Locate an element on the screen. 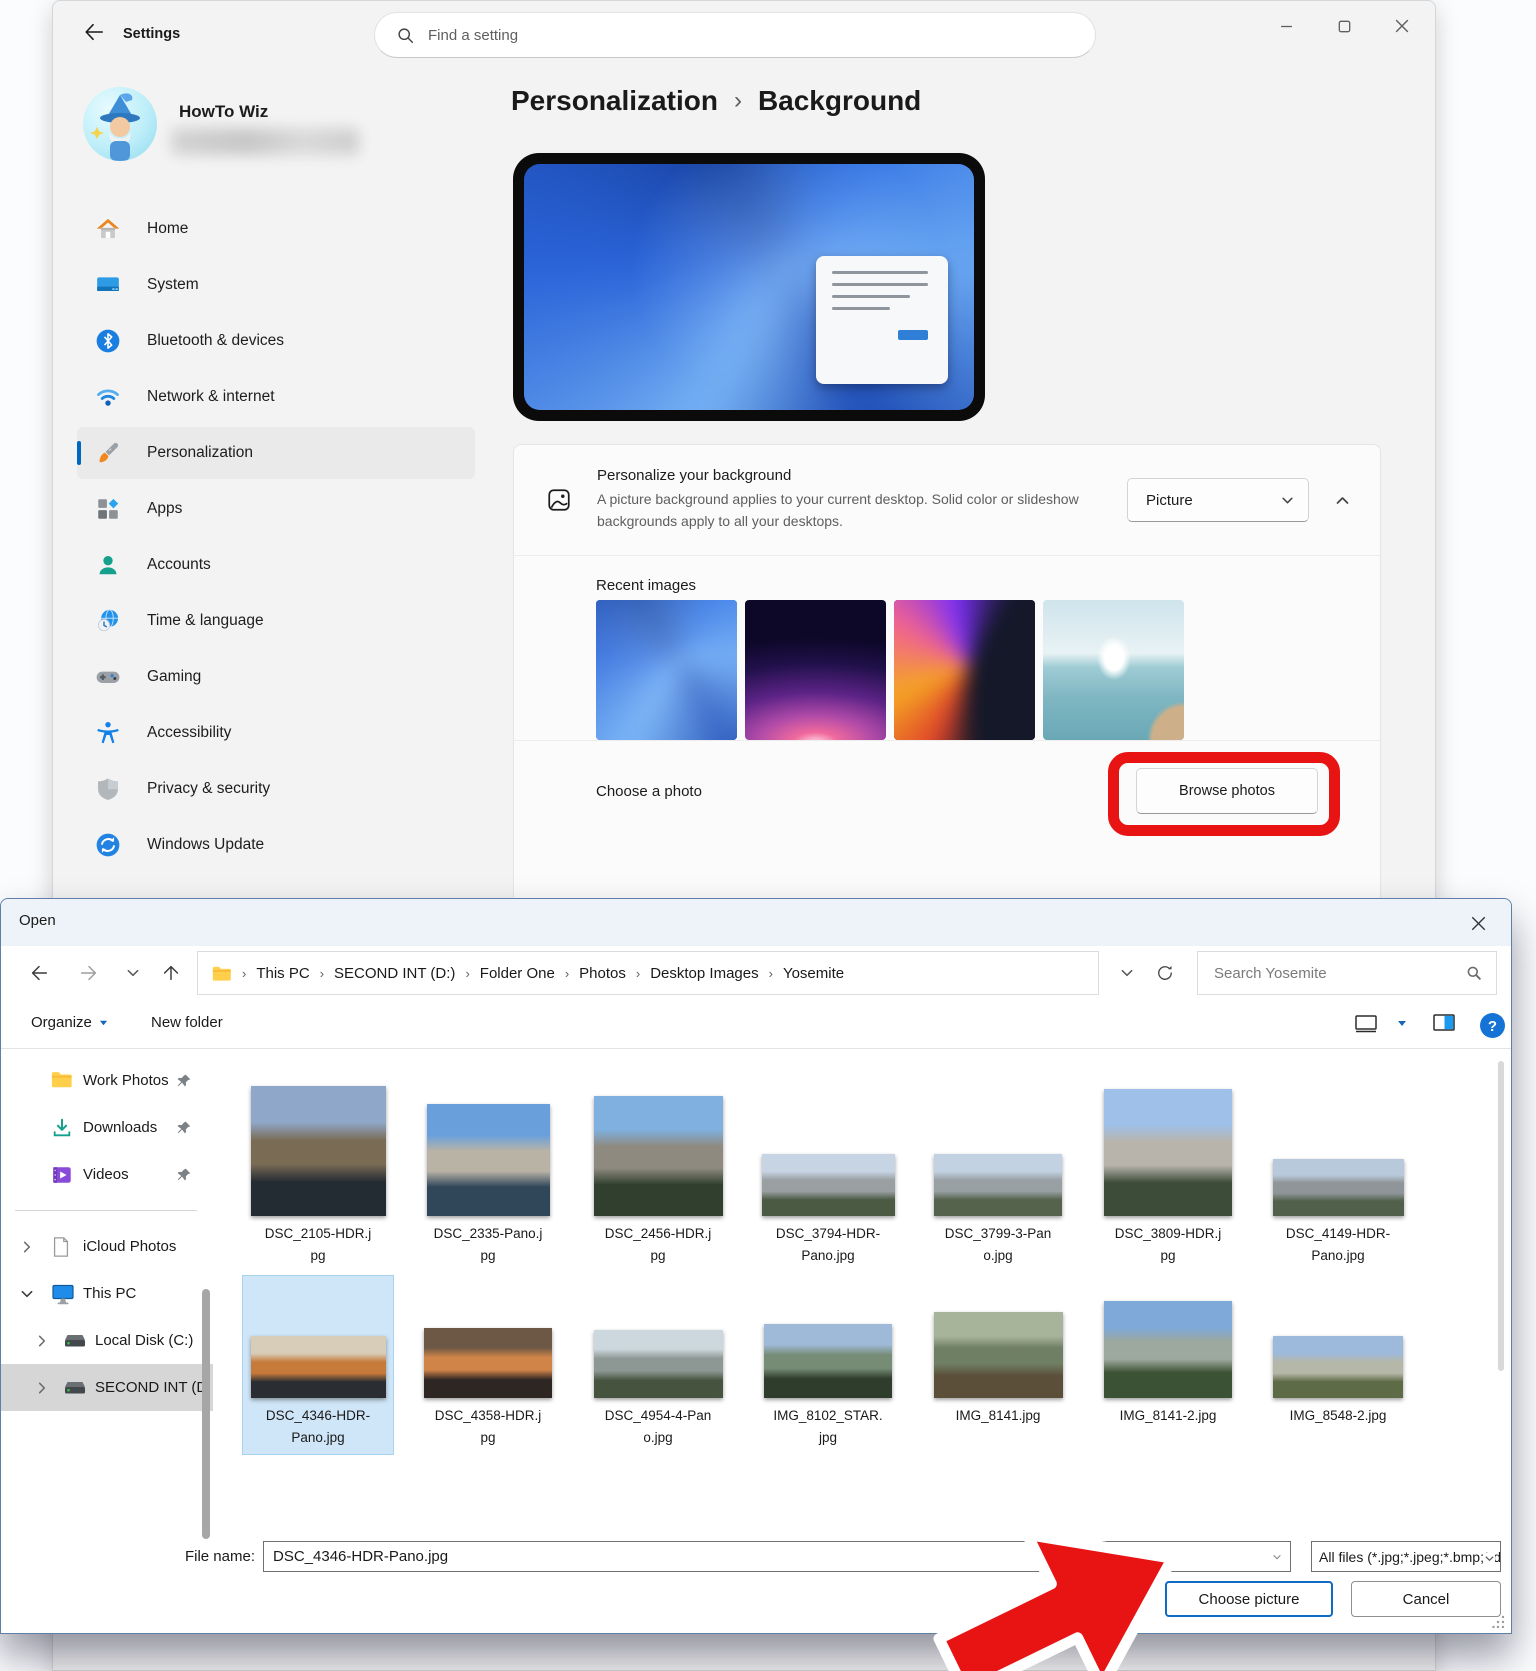 This screenshot has width=1536, height=1671. path-segment: SECOND INT (D:) is located at coordinates (394, 973).